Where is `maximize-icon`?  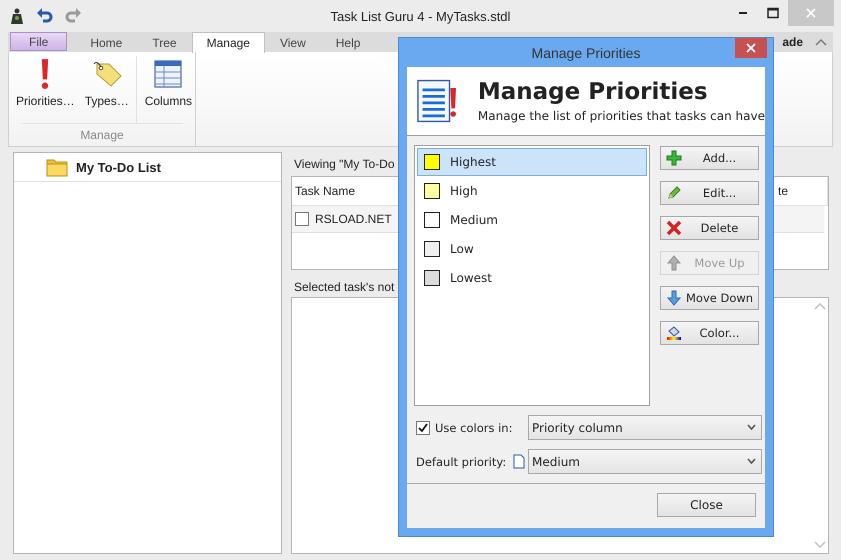 maximize-icon is located at coordinates (773, 13).